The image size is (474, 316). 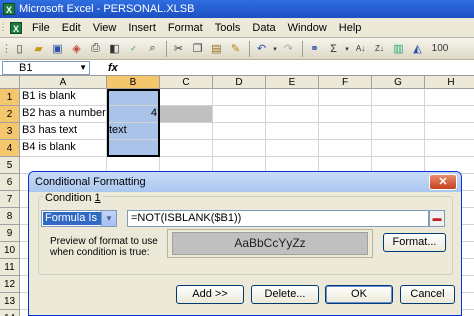 I want to click on menu-edit: Edit, so click(x=71, y=28).